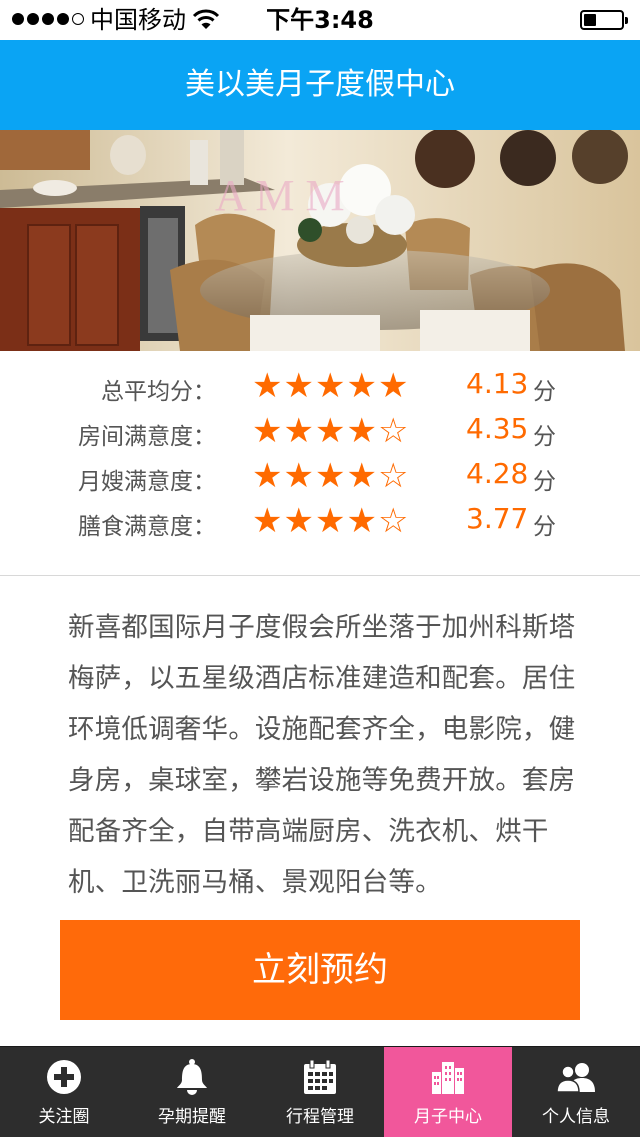  Describe the element at coordinates (497, 428) in the screenshot. I see `rating-score: 4.35` at that location.